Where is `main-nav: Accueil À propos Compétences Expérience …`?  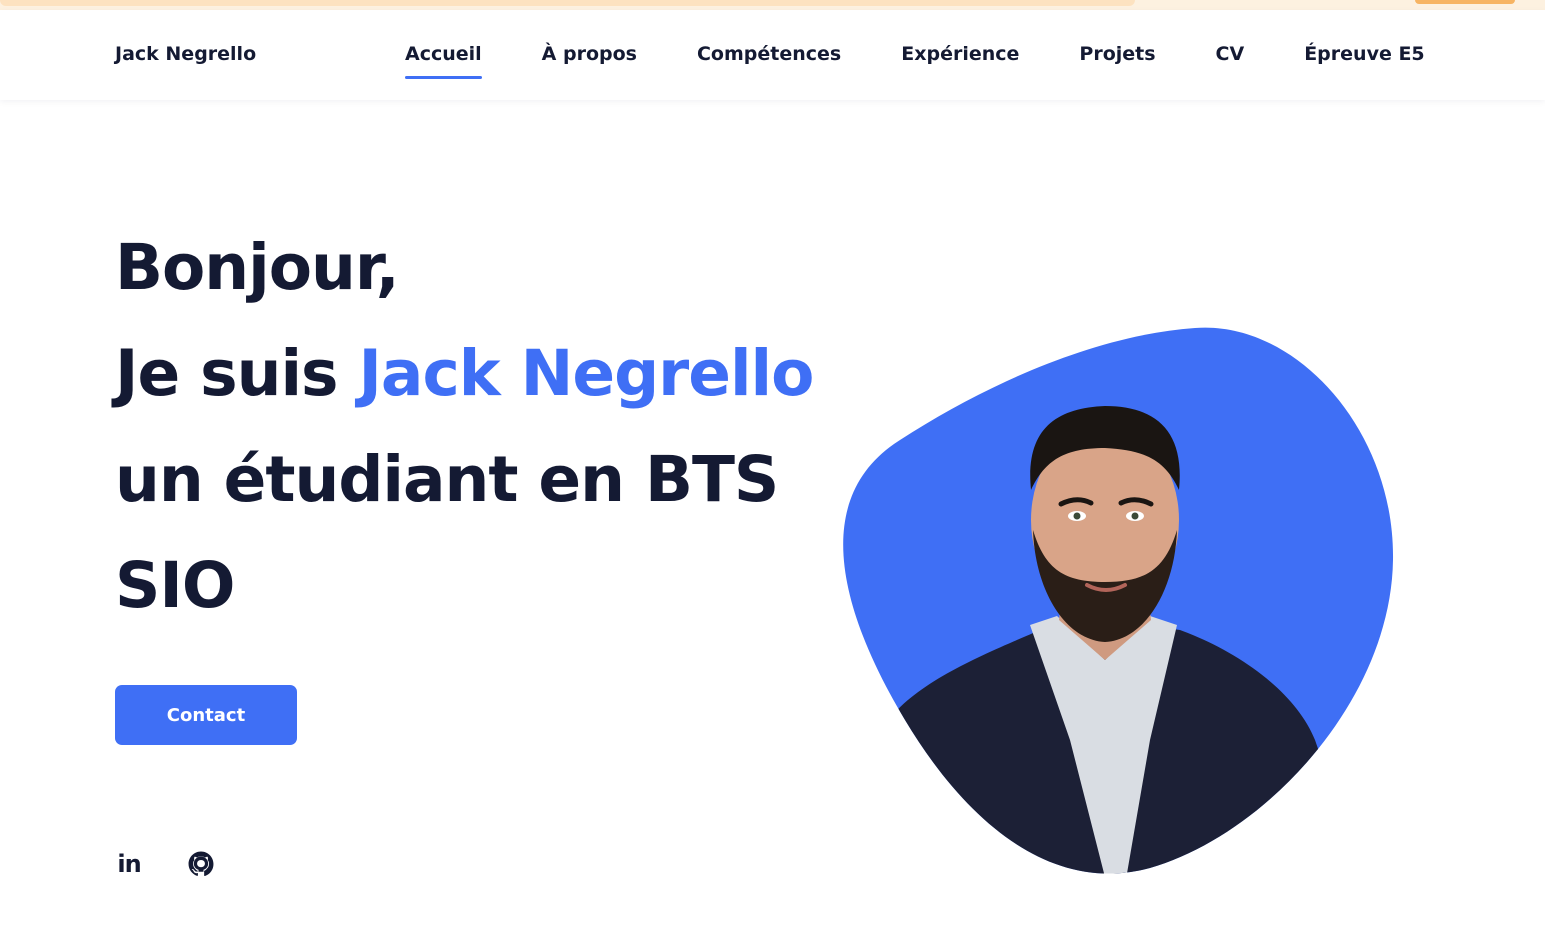
main-nav: Accueil À propos Compétences Expérience … is located at coordinates (915, 61).